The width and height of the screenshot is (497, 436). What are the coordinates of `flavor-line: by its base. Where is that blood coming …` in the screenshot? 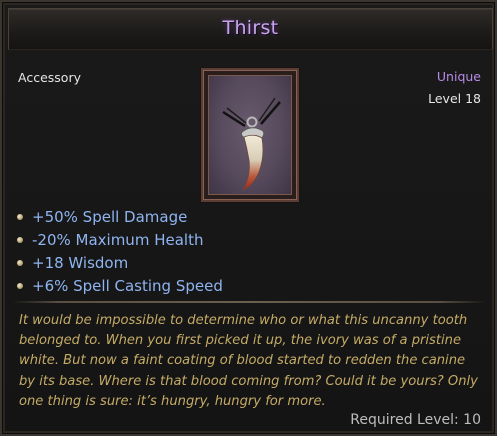 It's located at (248, 381).